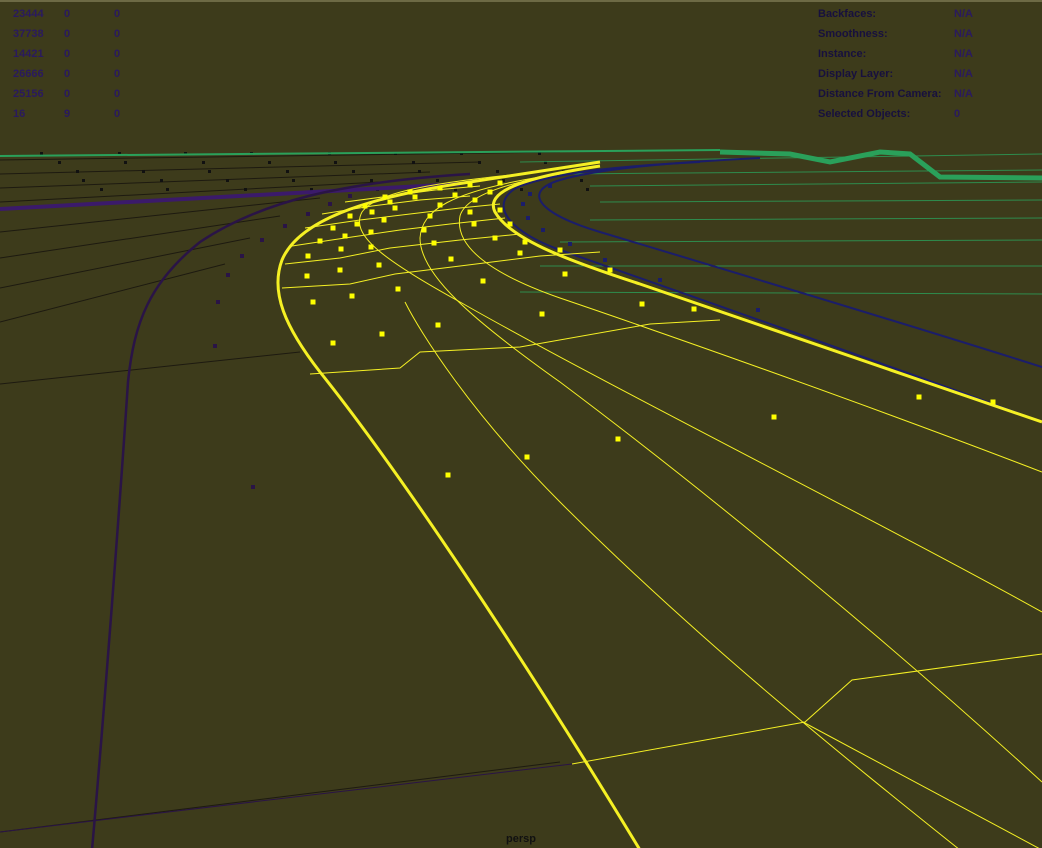 Image resolution: width=1042 pixels, height=848 pixels. I want to click on info-row: Display Layer: N/A, so click(916, 74).